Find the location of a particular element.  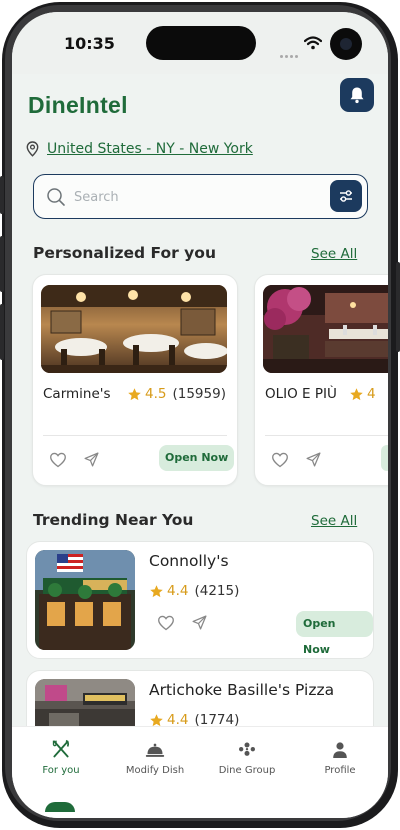

trending-see-all-link: See All is located at coordinates (334, 521).